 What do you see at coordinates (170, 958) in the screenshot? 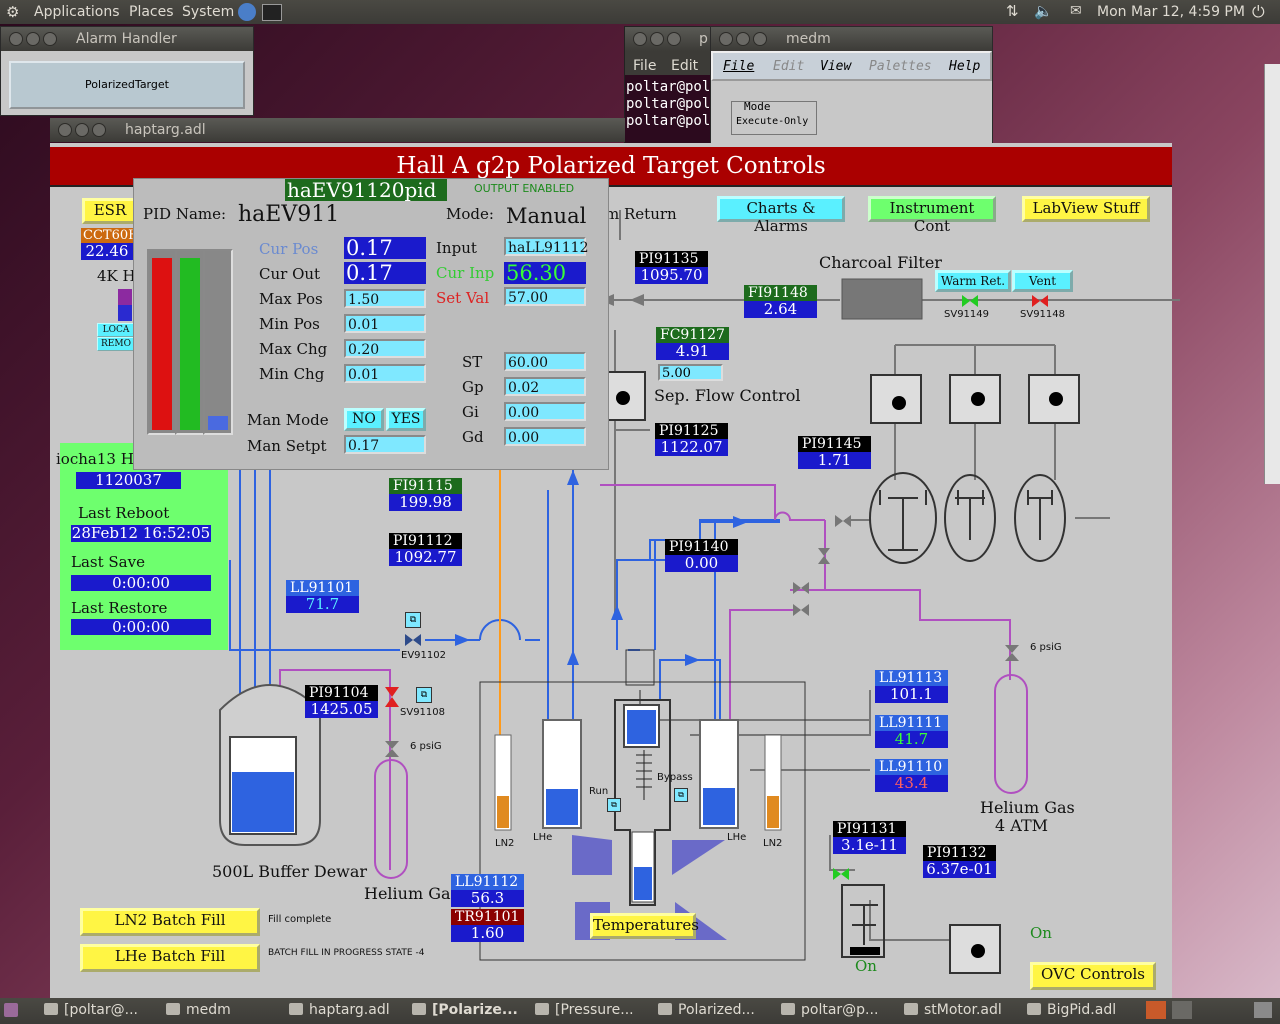
I see `lhe-batch-fill-button: LHe Batch Fill` at bounding box center [170, 958].